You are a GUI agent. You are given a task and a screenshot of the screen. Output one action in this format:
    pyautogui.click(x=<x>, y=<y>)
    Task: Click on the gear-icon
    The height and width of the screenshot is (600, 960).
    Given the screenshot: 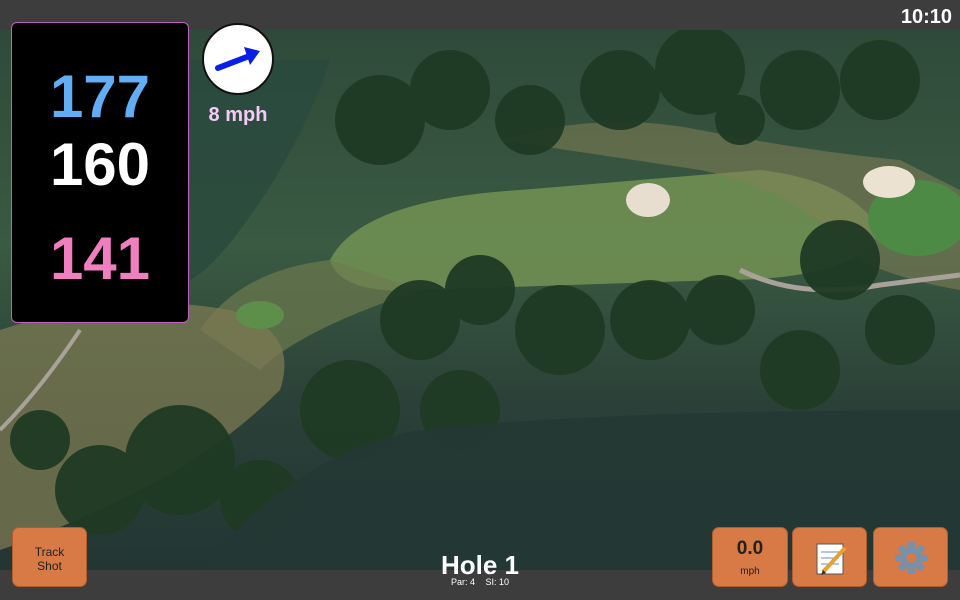 What is the action you would take?
    pyautogui.click(x=911, y=558)
    